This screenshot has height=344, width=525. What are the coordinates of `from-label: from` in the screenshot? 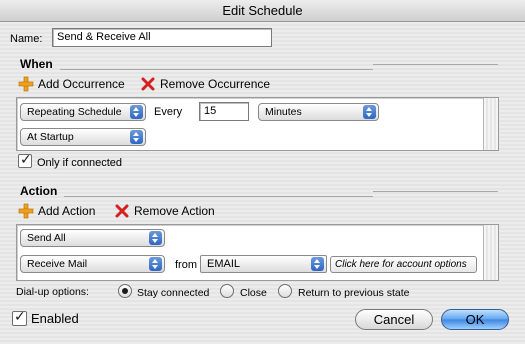 It's located at (186, 265).